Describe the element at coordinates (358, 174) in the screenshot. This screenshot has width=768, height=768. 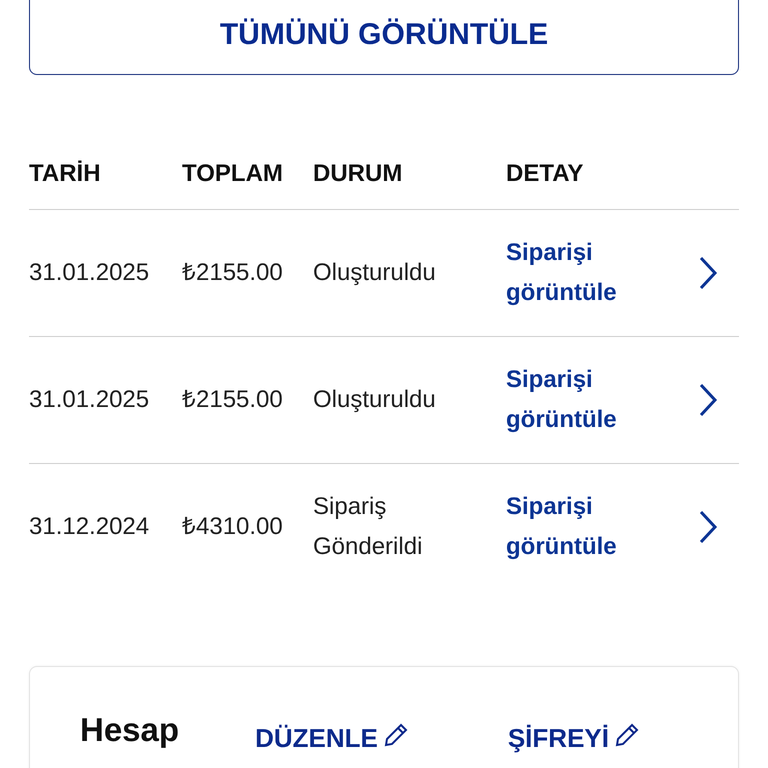
I see `column-header: DURUM` at that location.